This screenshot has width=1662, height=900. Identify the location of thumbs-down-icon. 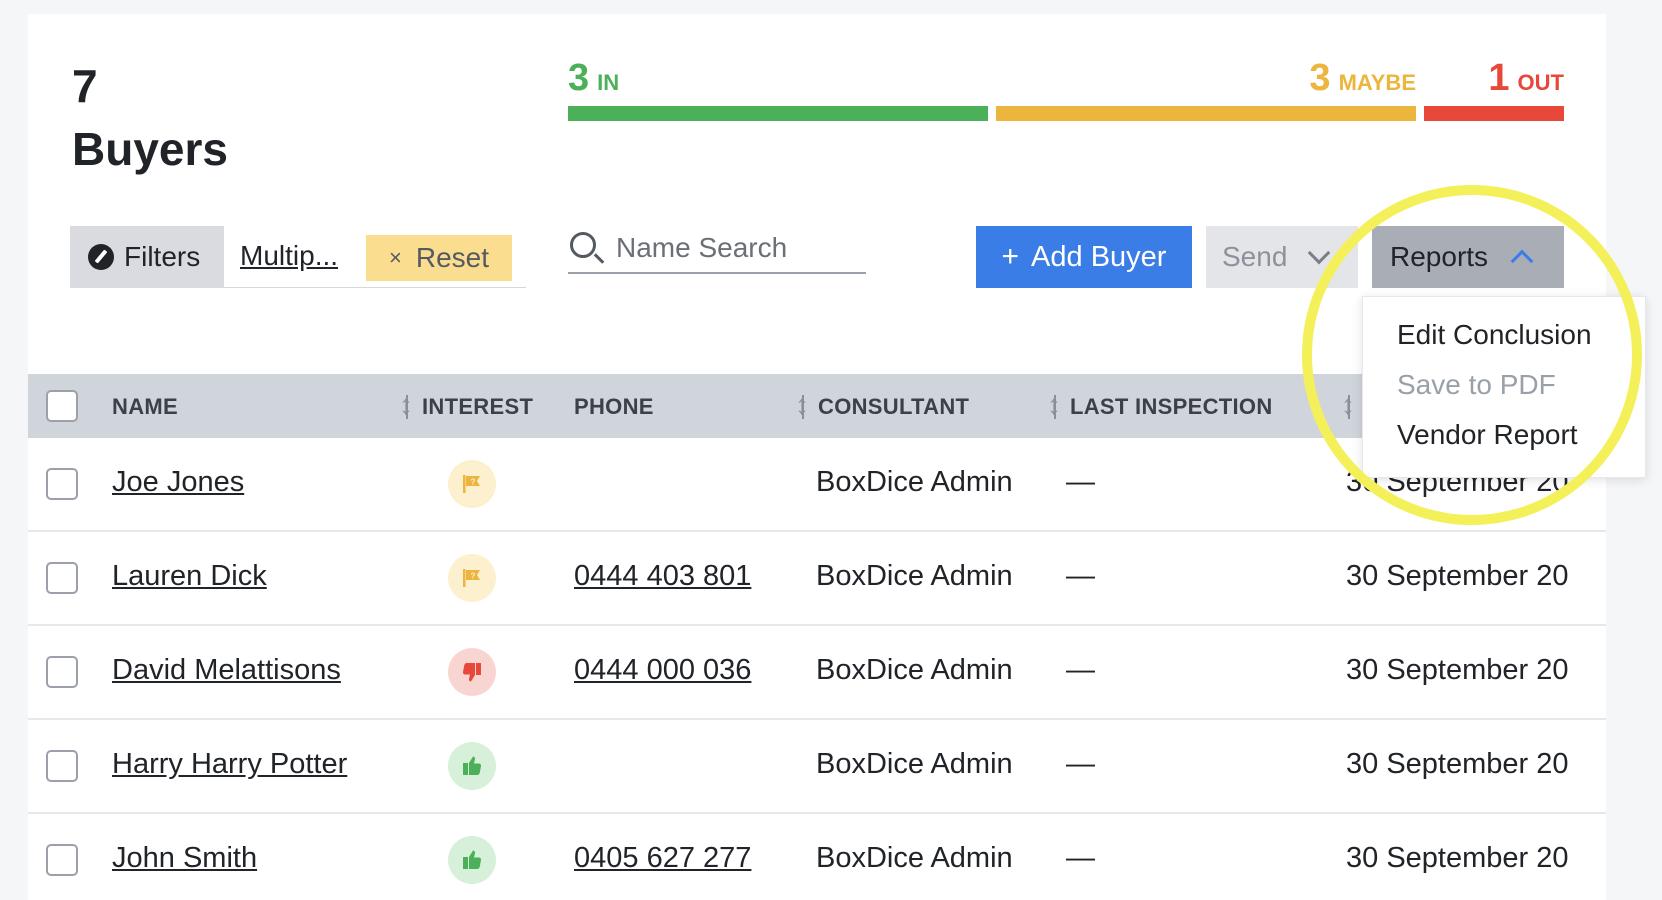
(472, 672).